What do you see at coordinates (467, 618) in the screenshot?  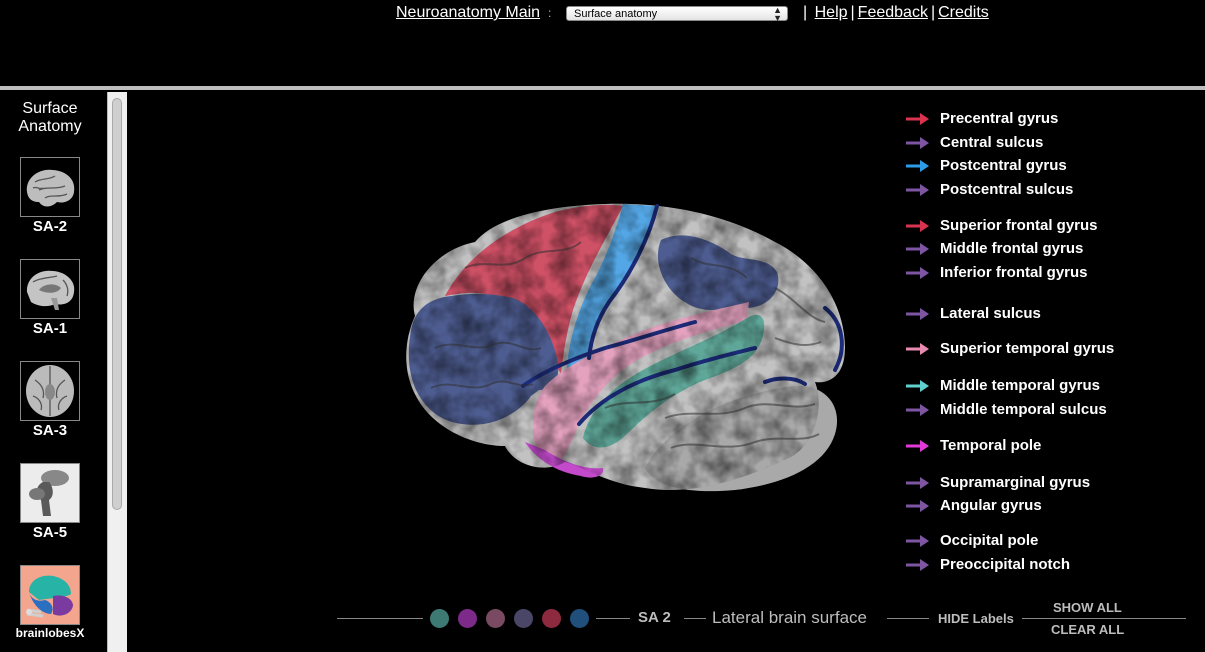 I see `color-dot-purple` at bounding box center [467, 618].